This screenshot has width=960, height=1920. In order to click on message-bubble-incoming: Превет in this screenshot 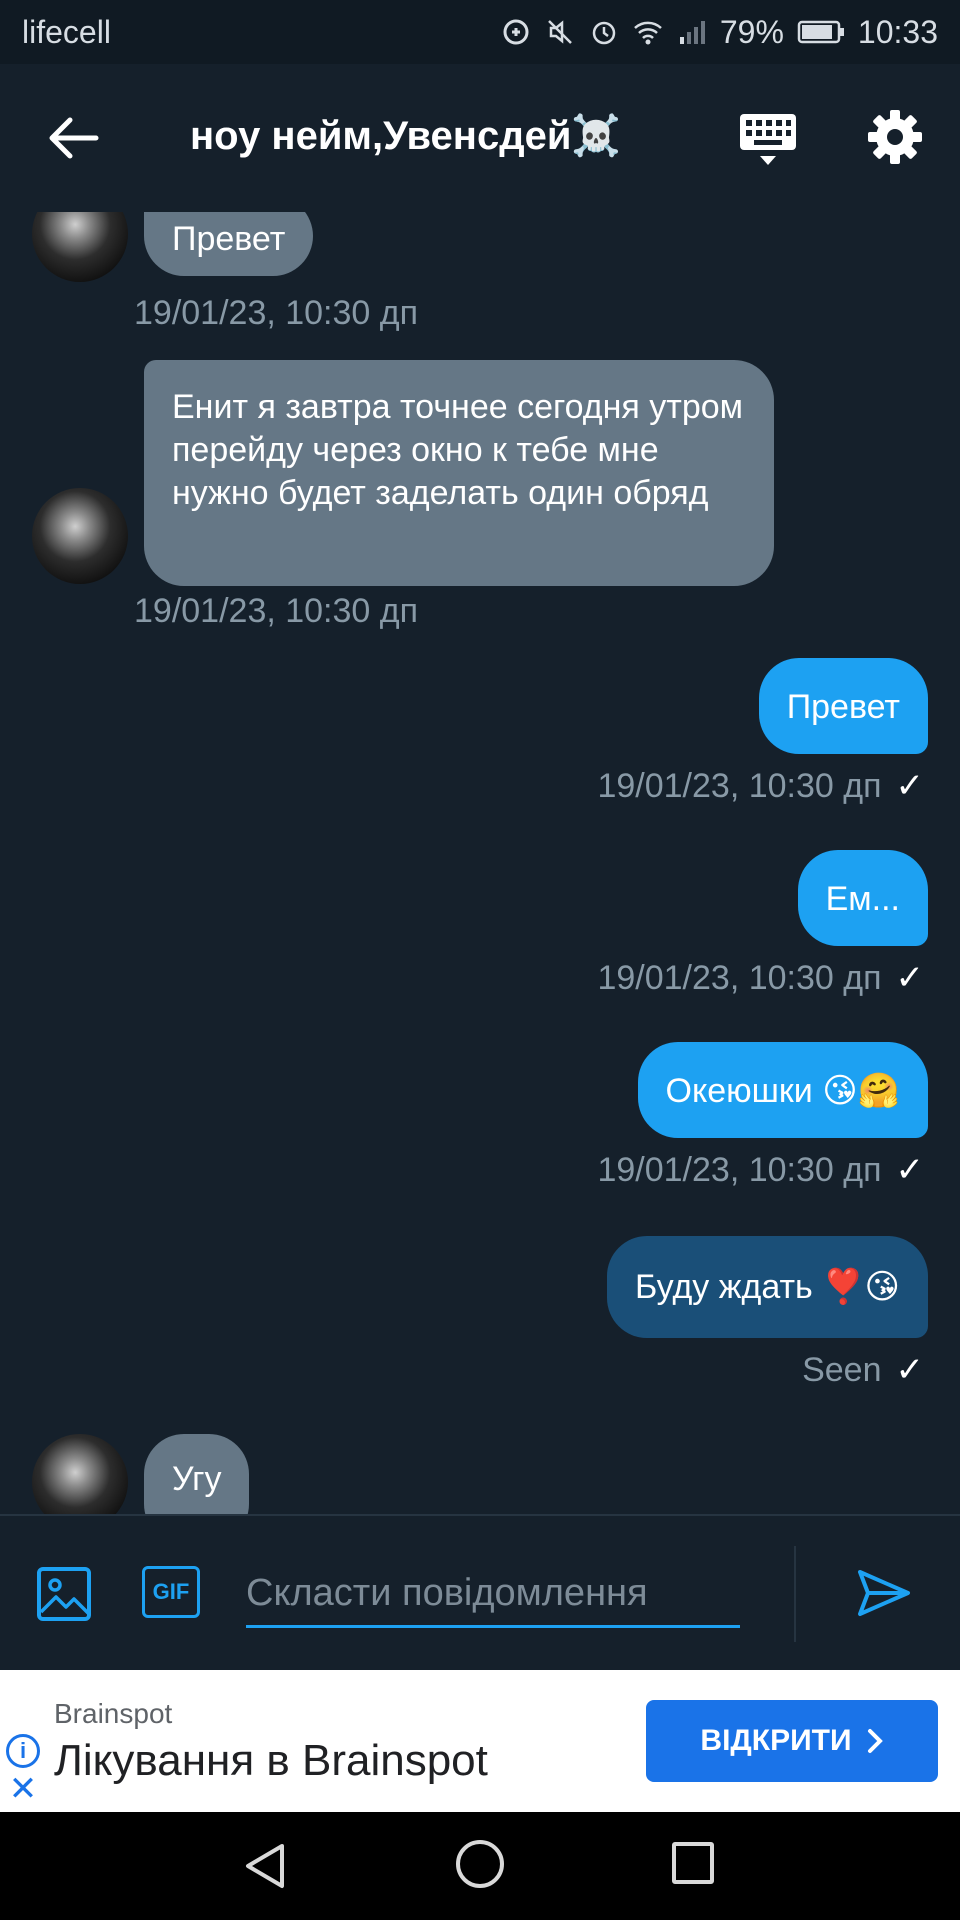, I will do `click(229, 244)`.